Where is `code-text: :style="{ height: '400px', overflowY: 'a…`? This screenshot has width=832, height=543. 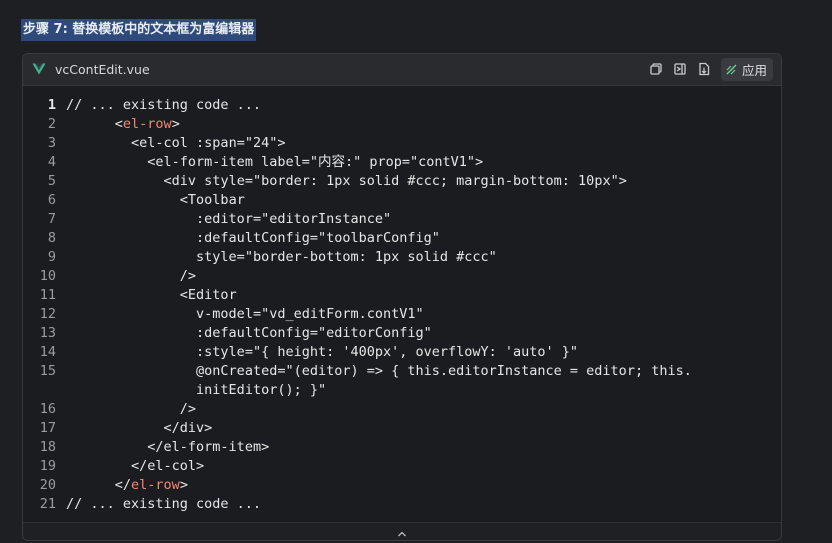 code-text: :style="{ height: '400px', overflowY: 'a… is located at coordinates (317, 352).